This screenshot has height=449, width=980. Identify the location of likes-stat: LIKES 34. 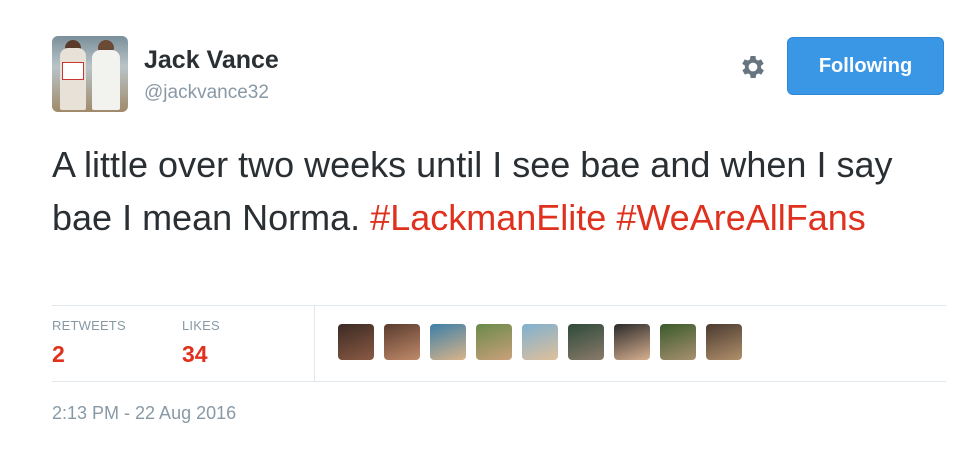
(201, 343).